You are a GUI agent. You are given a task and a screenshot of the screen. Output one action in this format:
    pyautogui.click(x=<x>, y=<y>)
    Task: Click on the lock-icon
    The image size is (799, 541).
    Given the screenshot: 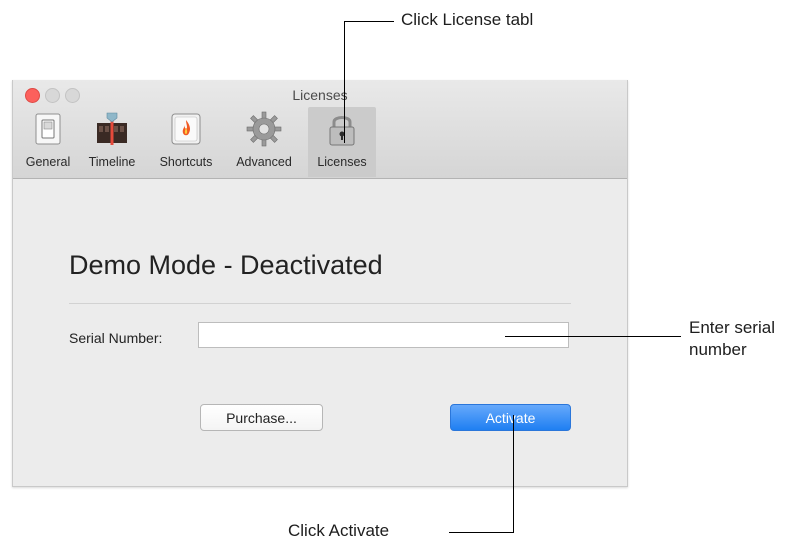 What is the action you would take?
    pyautogui.click(x=342, y=129)
    